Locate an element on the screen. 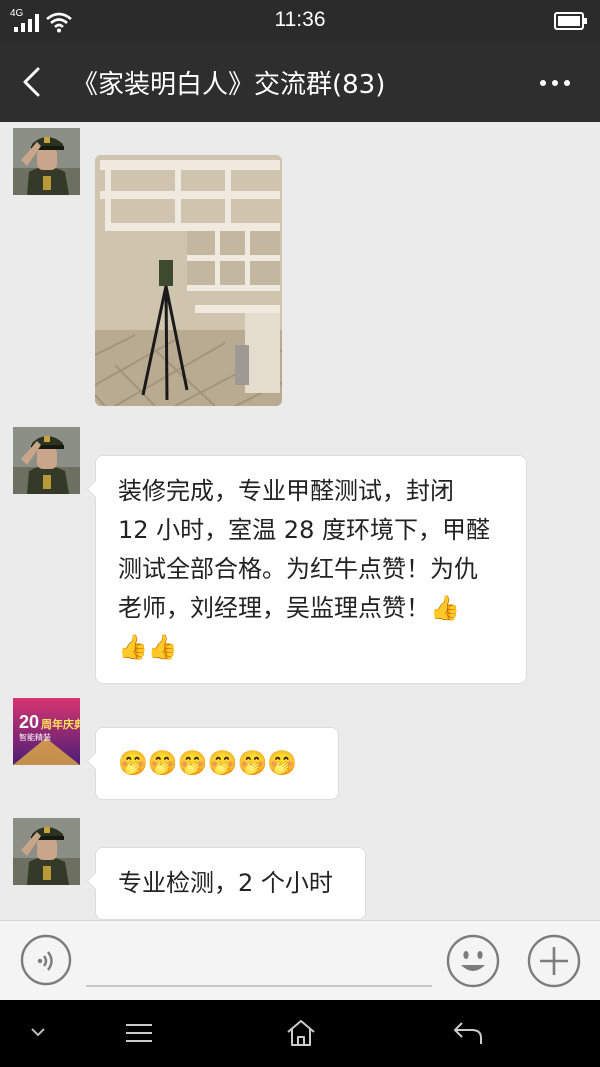 The width and height of the screenshot is (600, 1067). message-line: 装修完成，专业甲醛测试，封闭 is located at coordinates (286, 491).